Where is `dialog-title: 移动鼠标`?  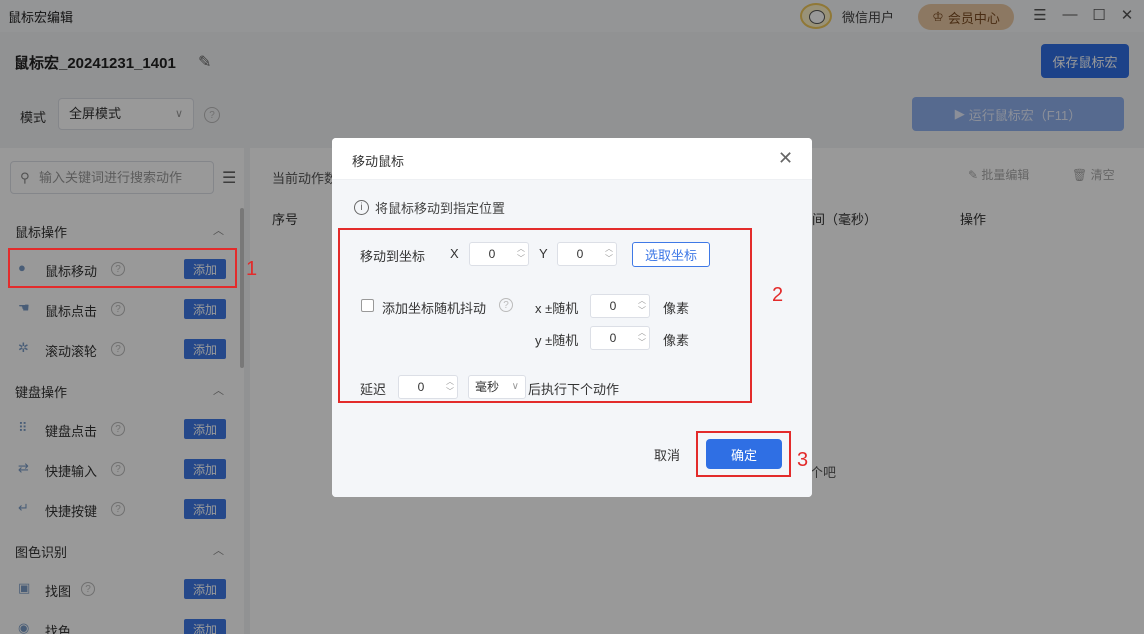 dialog-title: 移动鼠标 is located at coordinates (378, 161).